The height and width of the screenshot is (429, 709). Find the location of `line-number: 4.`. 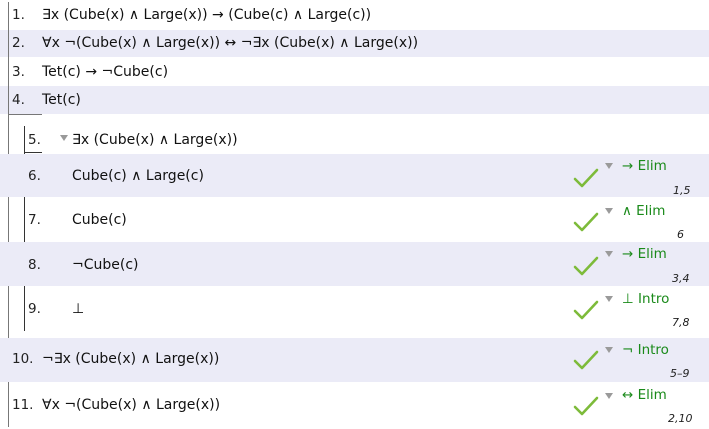

line-number: 4. is located at coordinates (18, 100).